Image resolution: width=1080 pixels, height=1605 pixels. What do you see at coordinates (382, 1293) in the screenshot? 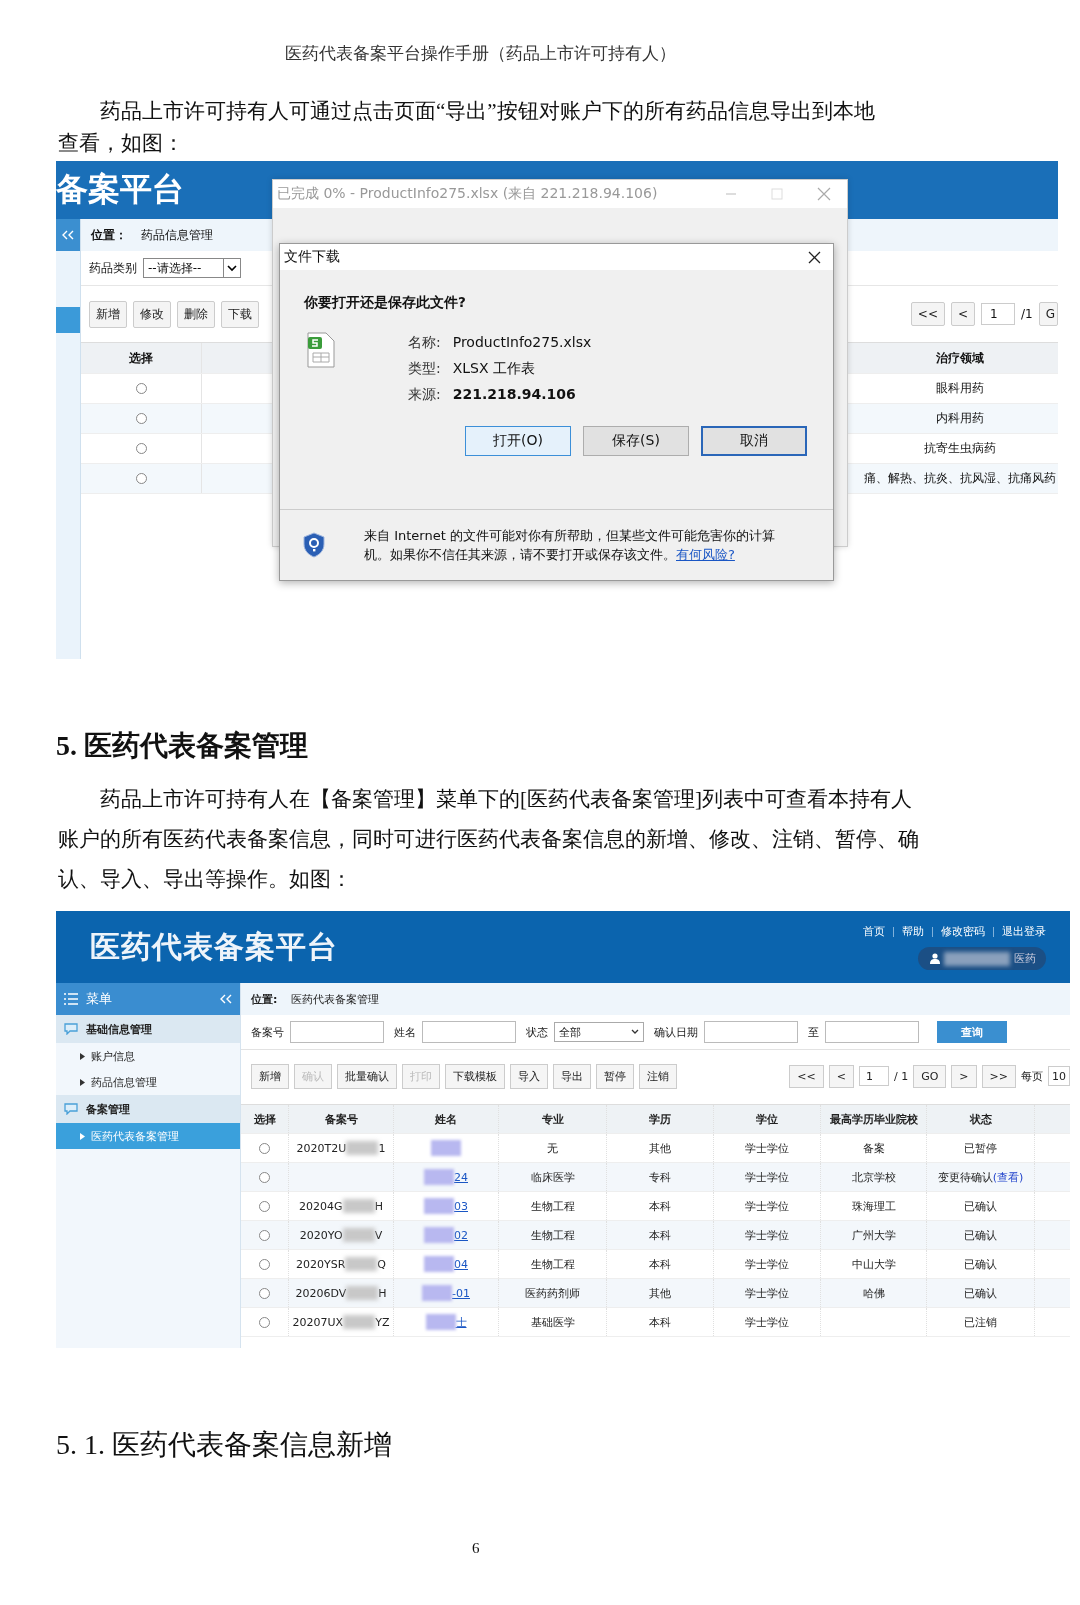
I see `table-cell: H` at bounding box center [382, 1293].